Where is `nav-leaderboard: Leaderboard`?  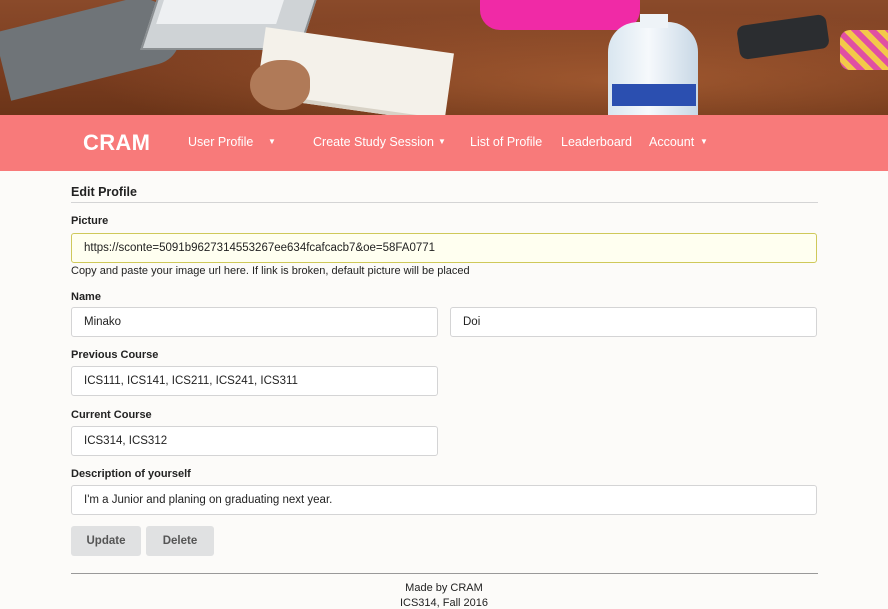
nav-leaderboard: Leaderboard is located at coordinates (596, 142).